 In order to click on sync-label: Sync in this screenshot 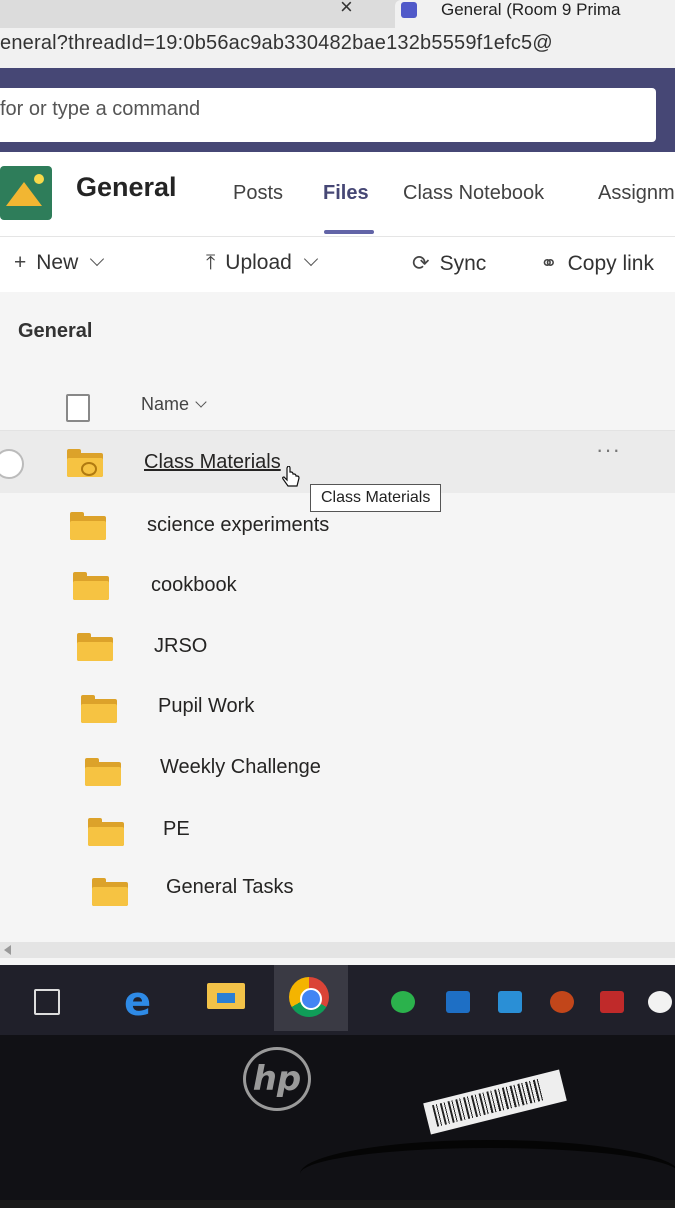, I will do `click(463, 263)`.